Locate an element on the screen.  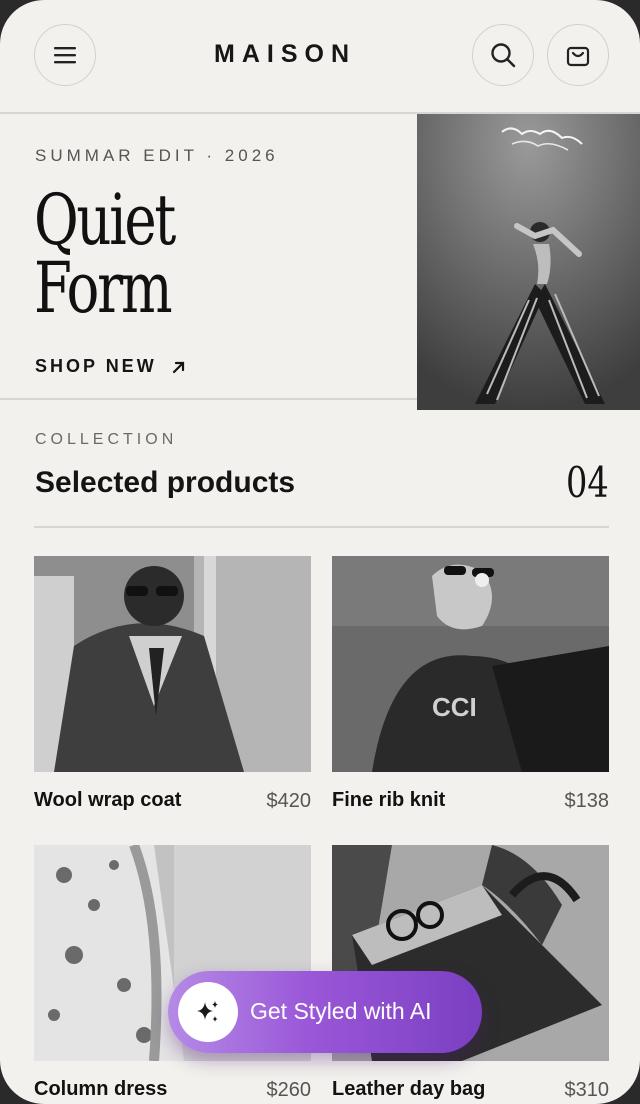
get-styled-ai-button: Get Styled with AI is located at coordinates (325, 1012).